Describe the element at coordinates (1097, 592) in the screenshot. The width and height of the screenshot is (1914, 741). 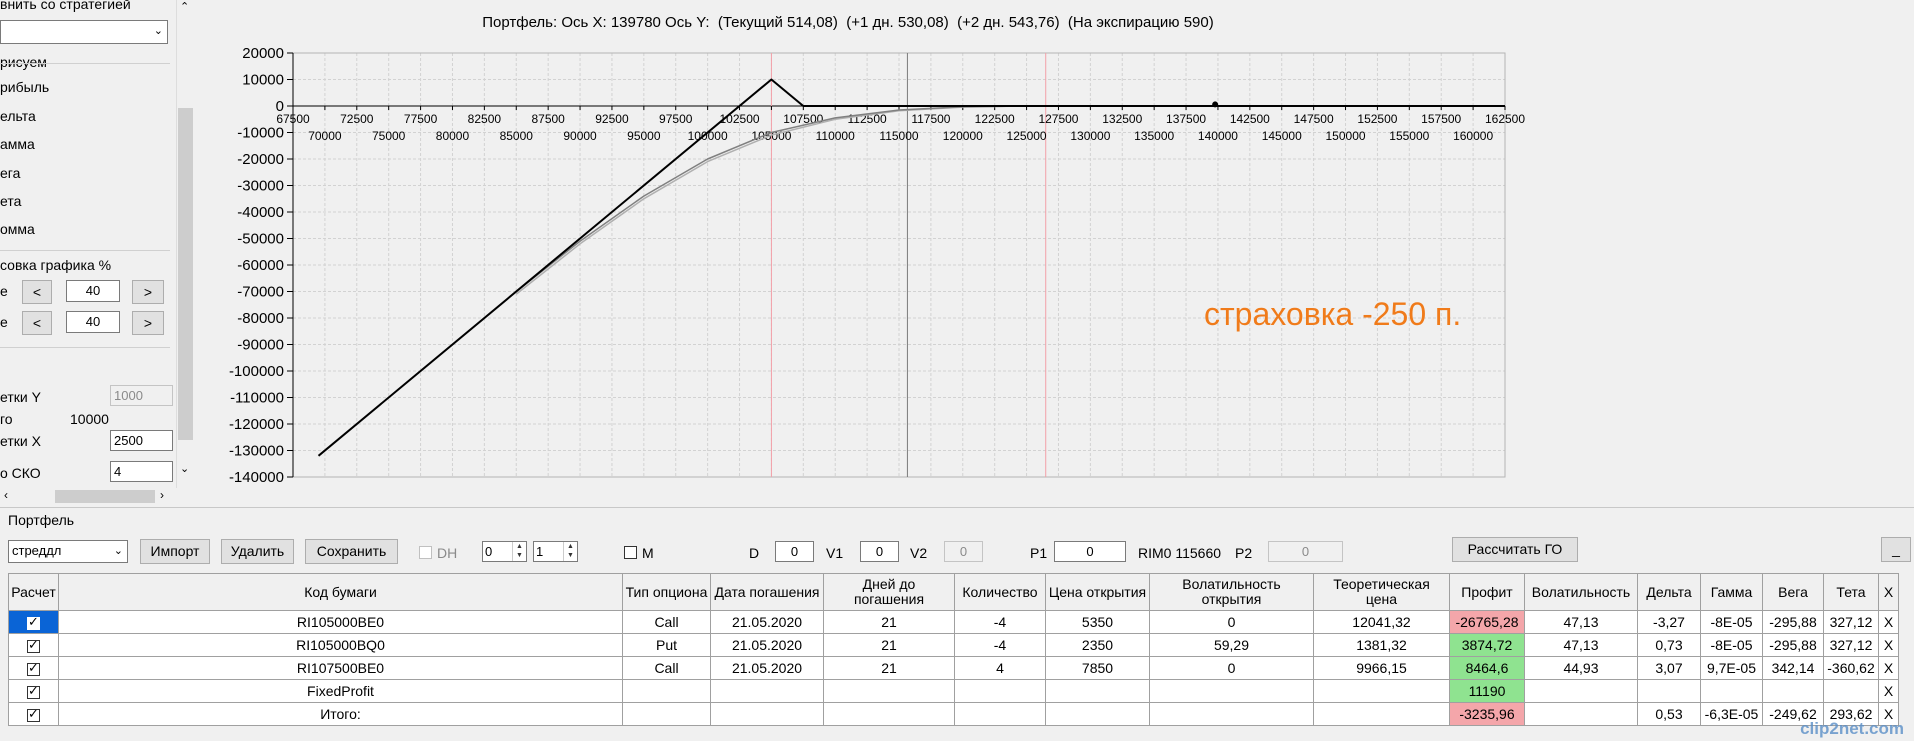
I see `col-header-price: Цена открытия` at that location.